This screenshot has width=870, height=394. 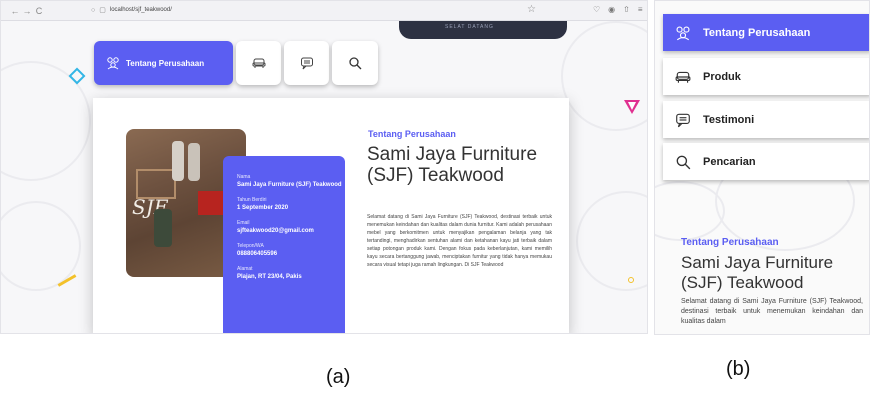 What do you see at coordinates (738, 369) in the screenshot?
I see `caption-b: (b)` at bounding box center [738, 369].